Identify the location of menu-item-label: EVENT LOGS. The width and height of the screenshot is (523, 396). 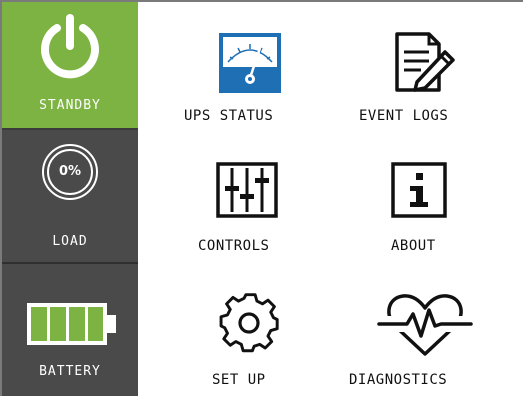
(404, 116).